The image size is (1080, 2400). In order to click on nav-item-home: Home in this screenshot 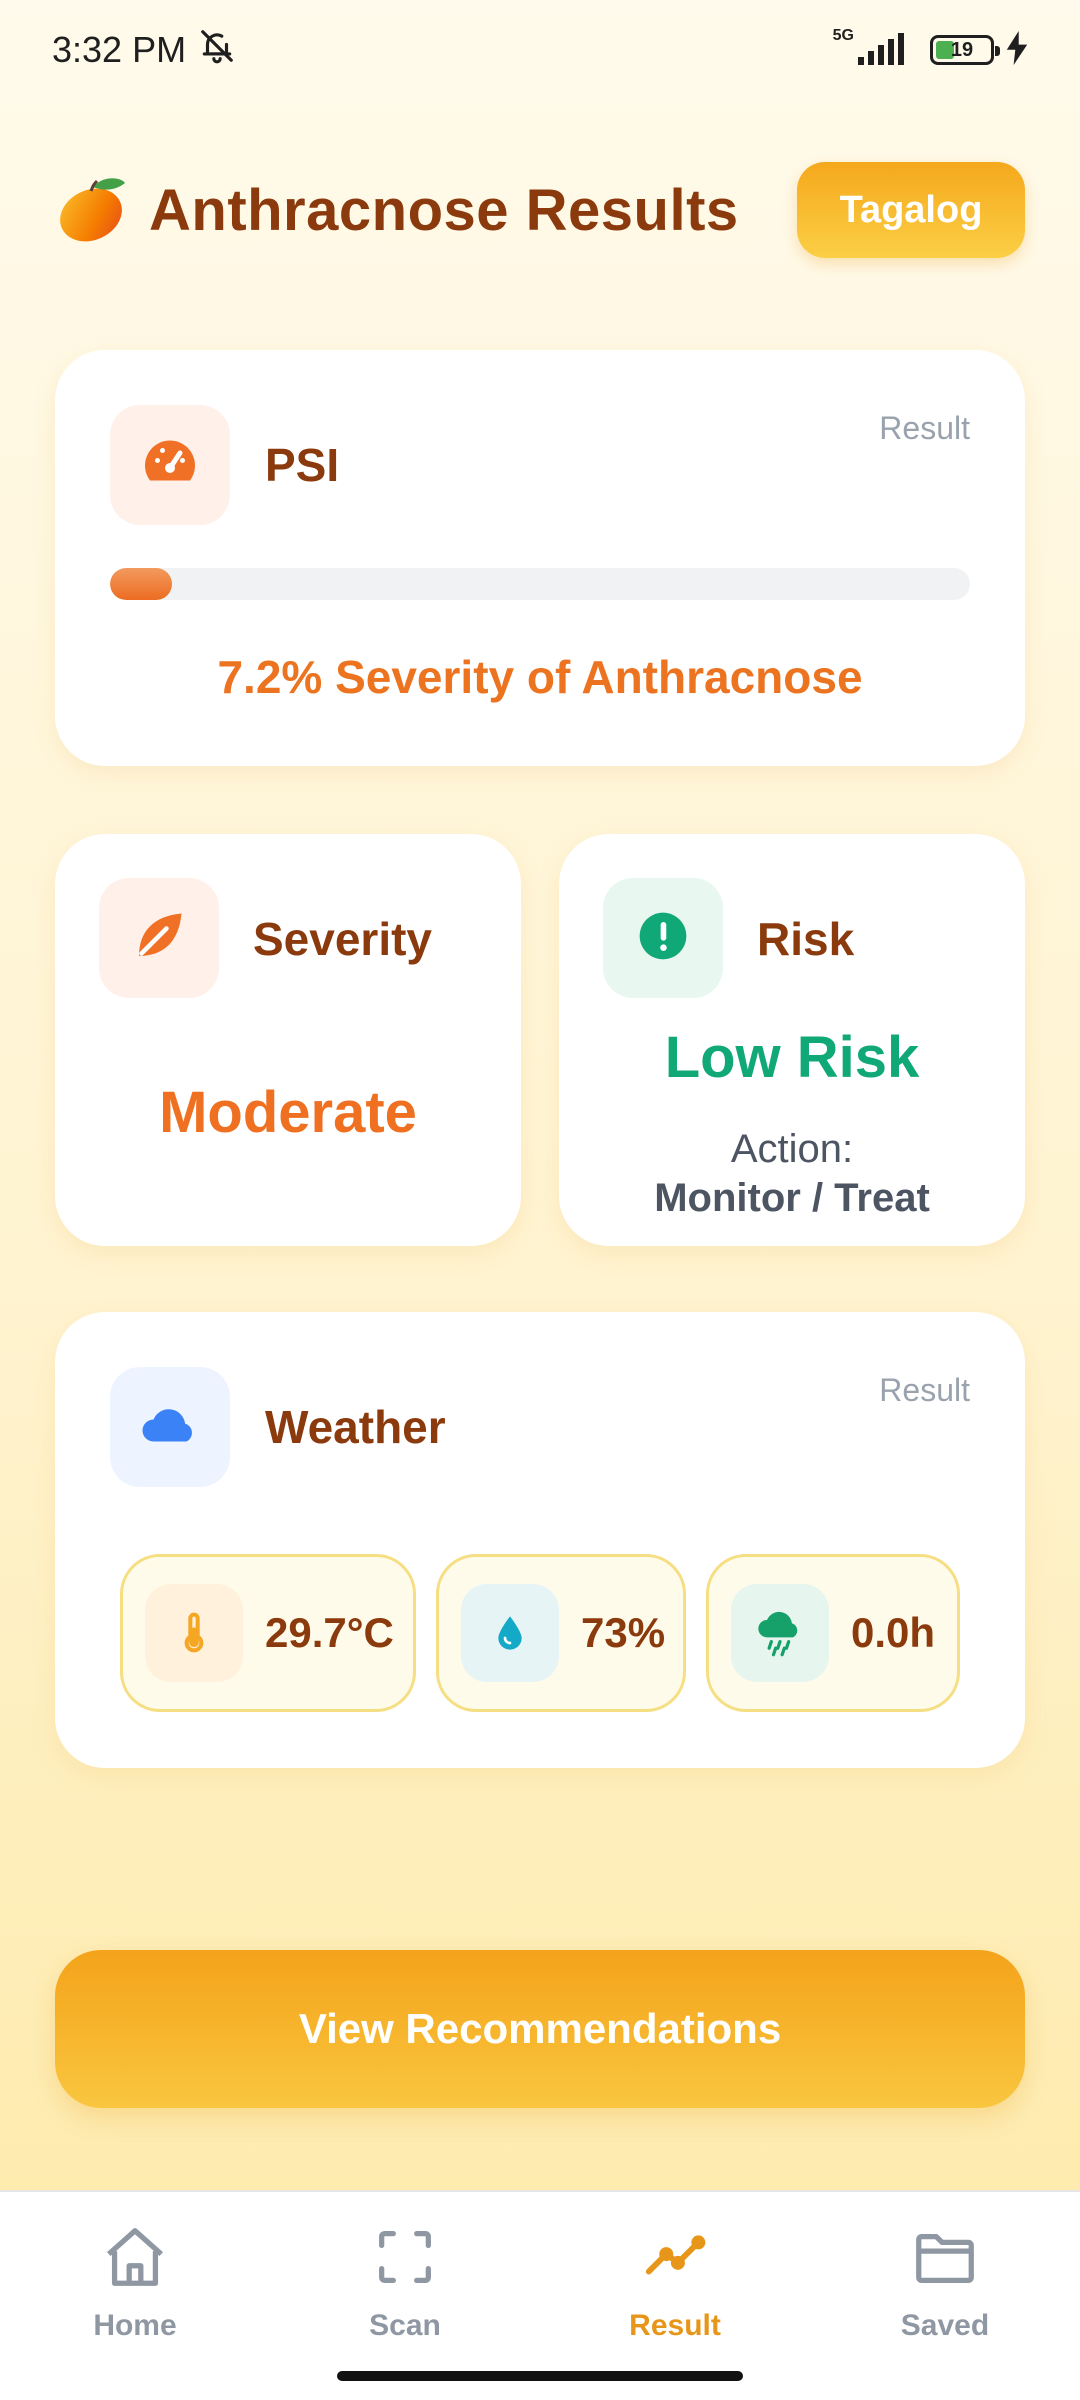, I will do `click(135, 2287)`.